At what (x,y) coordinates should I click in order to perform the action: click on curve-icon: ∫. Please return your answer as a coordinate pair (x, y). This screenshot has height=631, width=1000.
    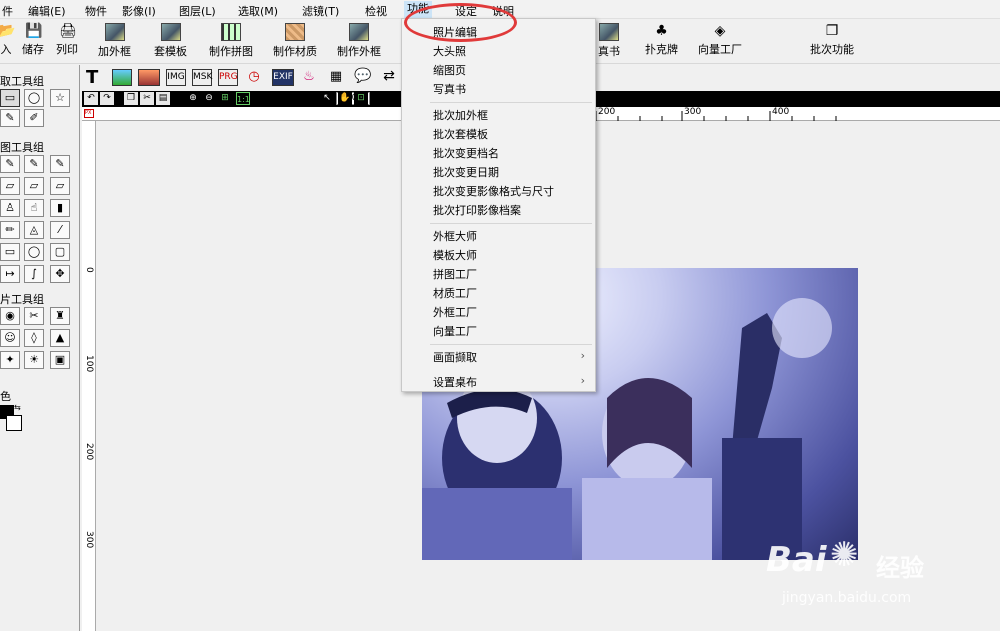
    Looking at the image, I should click on (34, 274).